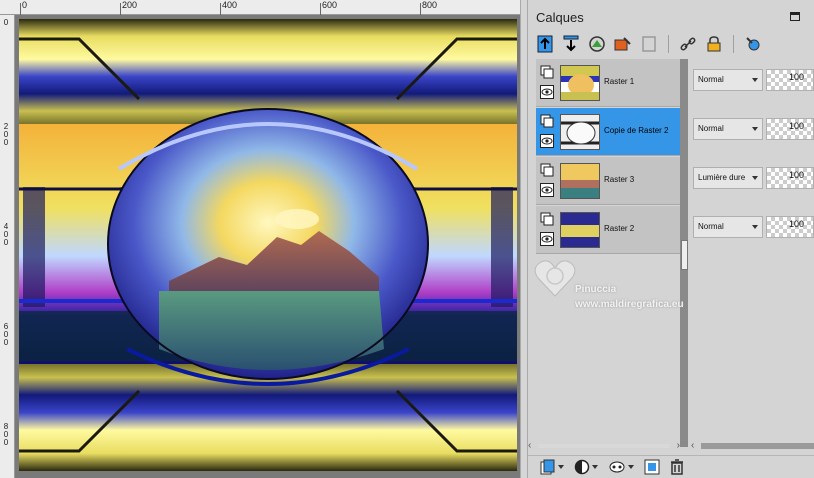 The height and width of the screenshot is (478, 814). Describe the element at coordinates (330, 5) in the screenshot. I see `ruler-label: 600` at that location.